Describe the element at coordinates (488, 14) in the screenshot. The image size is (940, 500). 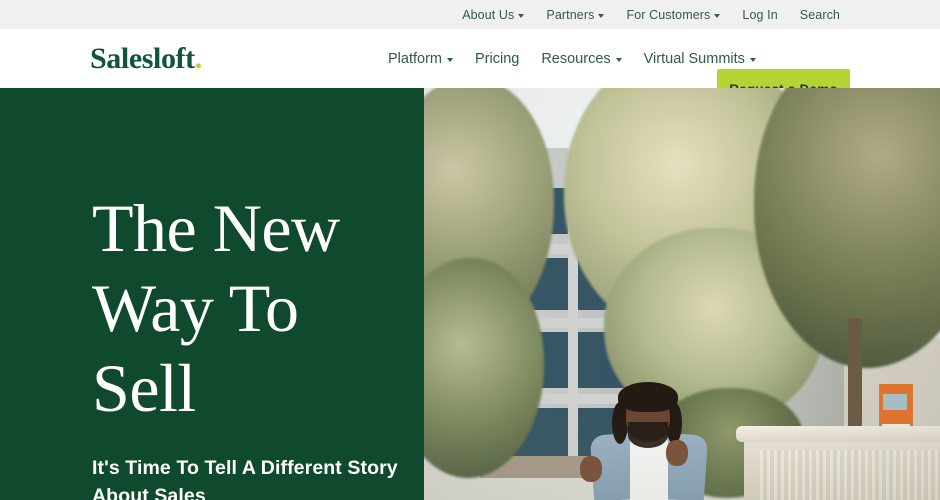
I see `utility-link-label: About Us` at that location.